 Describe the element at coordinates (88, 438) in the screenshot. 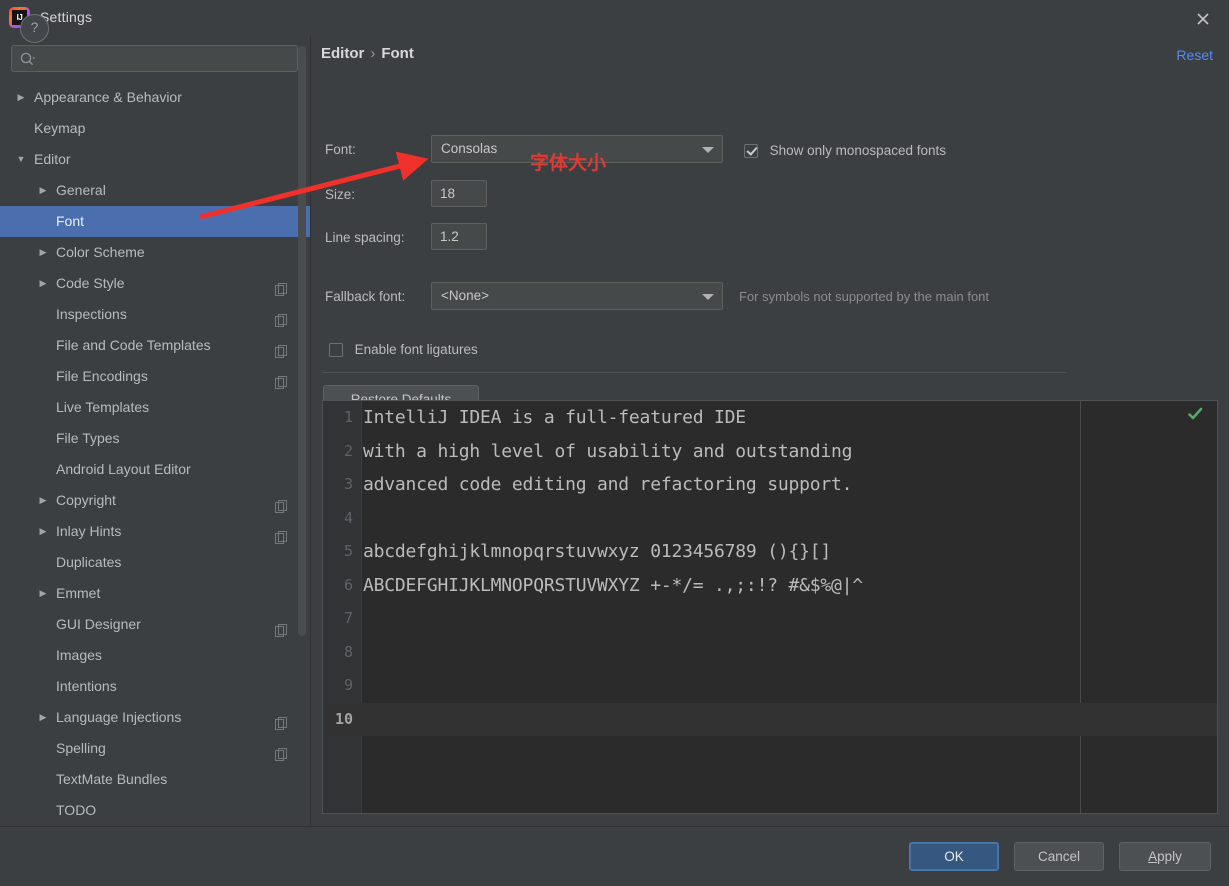

I see `sidebar-item-label: File Types` at that location.